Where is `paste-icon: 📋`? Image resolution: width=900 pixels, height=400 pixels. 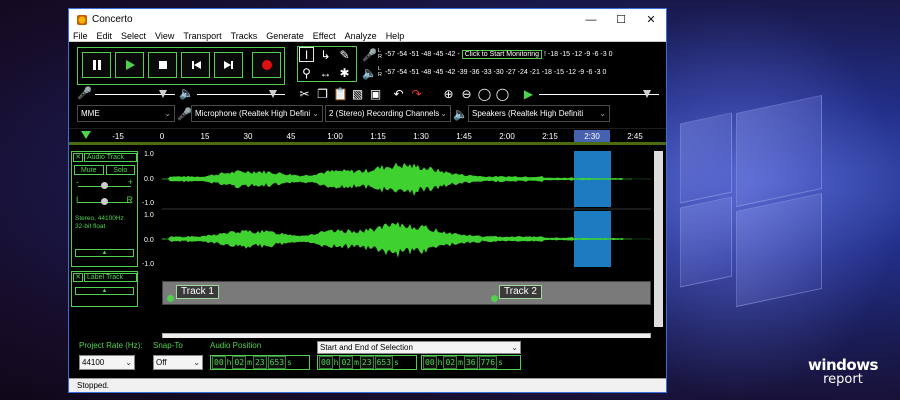
paste-icon: 📋 is located at coordinates (340, 93).